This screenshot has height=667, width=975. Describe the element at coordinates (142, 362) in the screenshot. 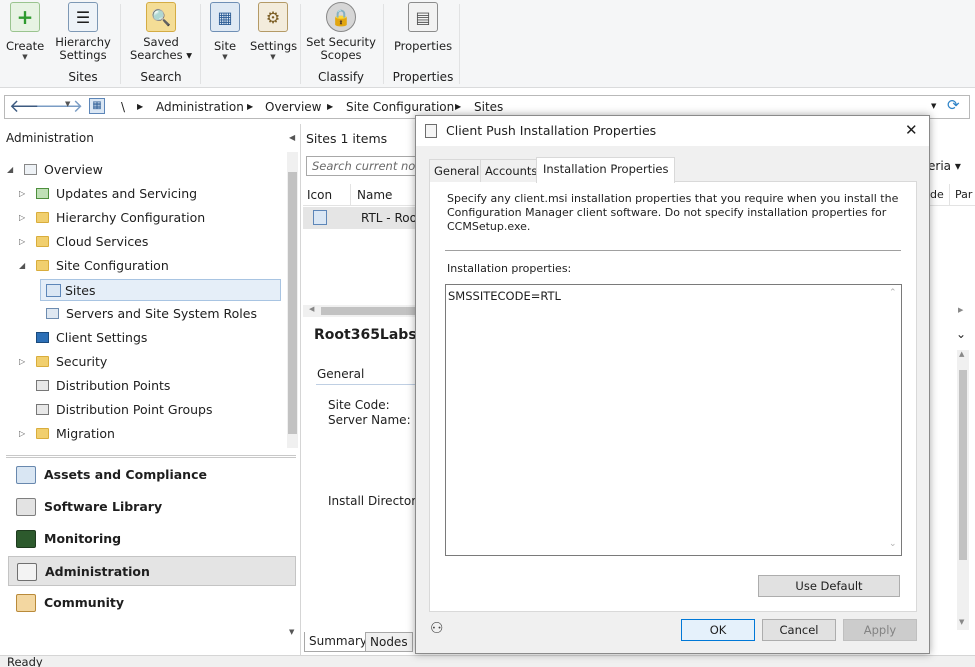

I see `tree-item-security: ▷ Security` at that location.